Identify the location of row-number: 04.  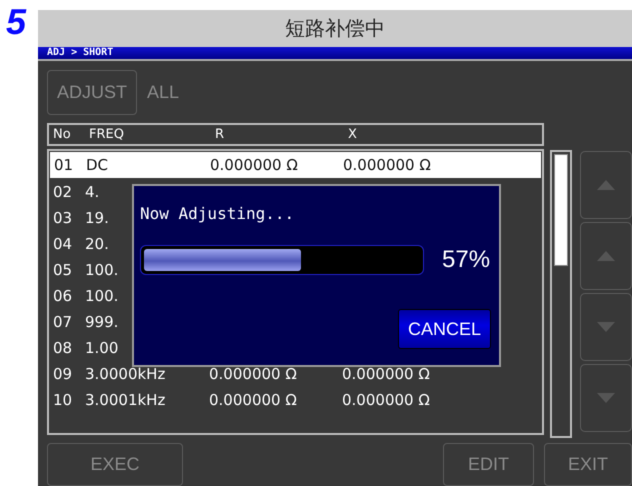
(62, 244).